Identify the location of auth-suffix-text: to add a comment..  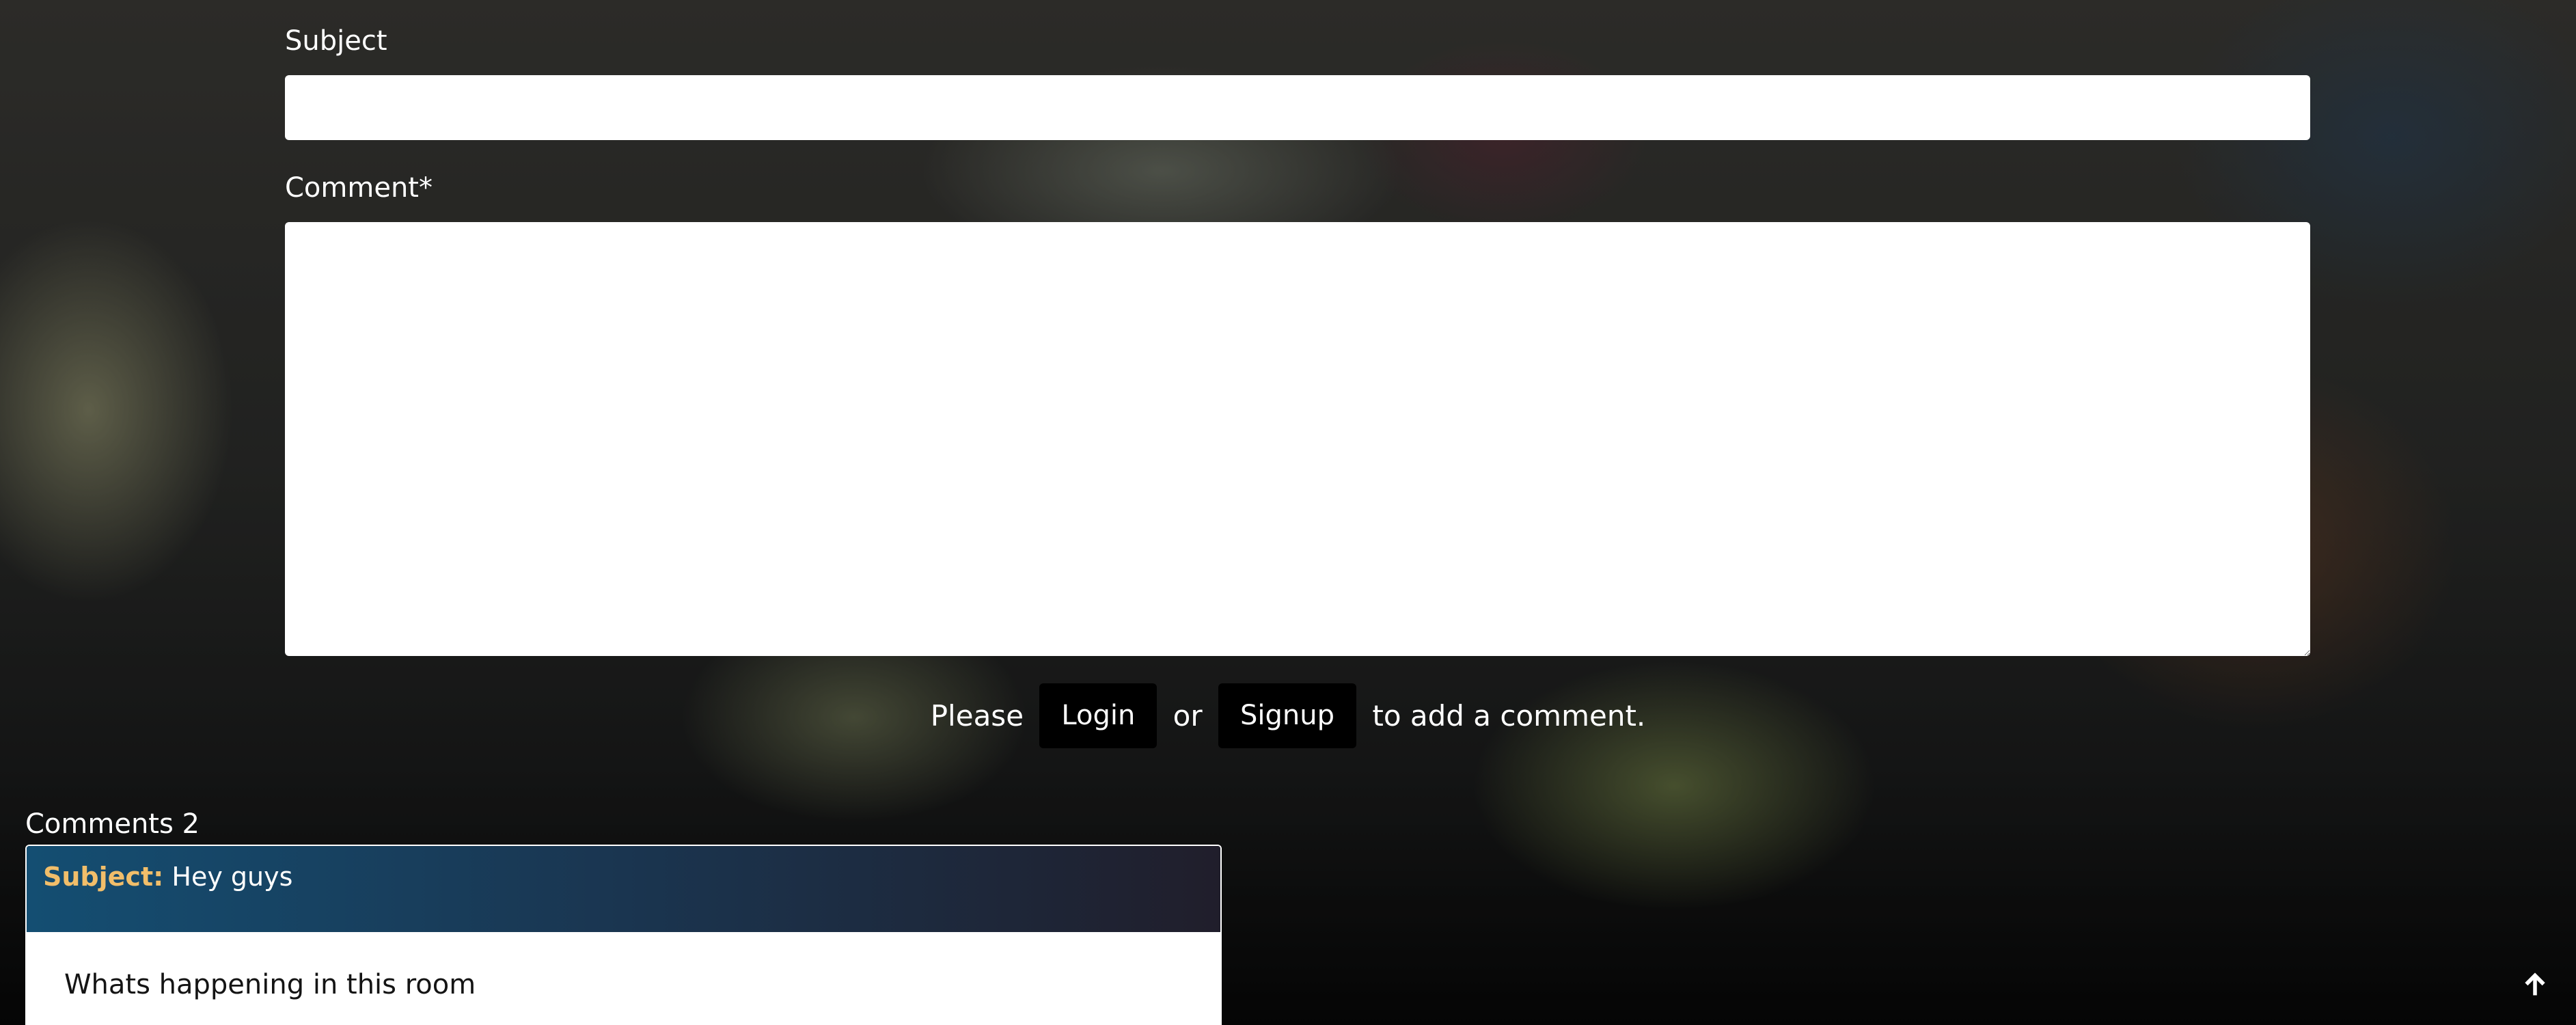
(1509, 716).